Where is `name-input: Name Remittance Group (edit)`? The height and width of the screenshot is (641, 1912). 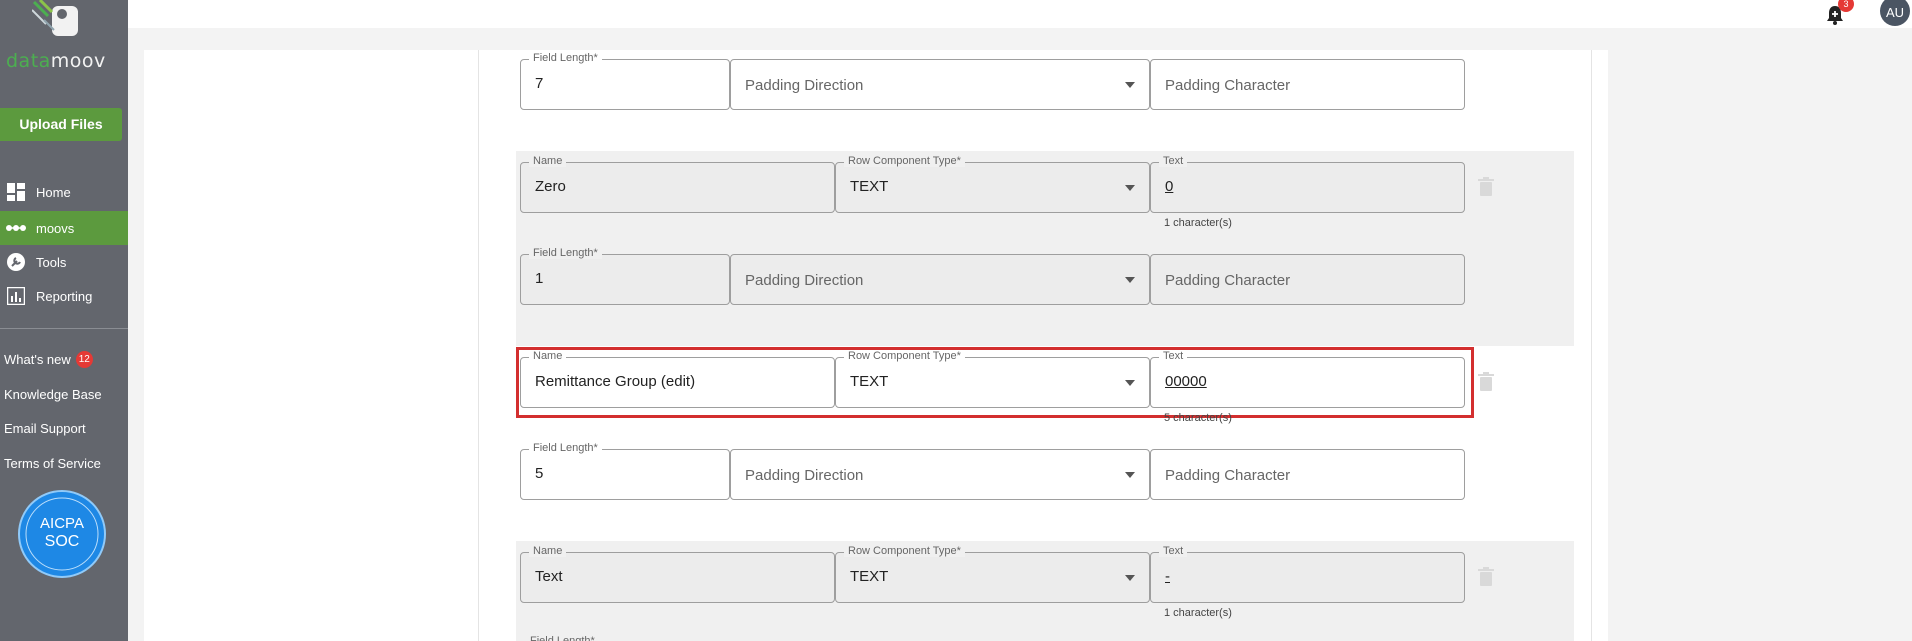
name-input: Name Remittance Group (edit) is located at coordinates (677, 379).